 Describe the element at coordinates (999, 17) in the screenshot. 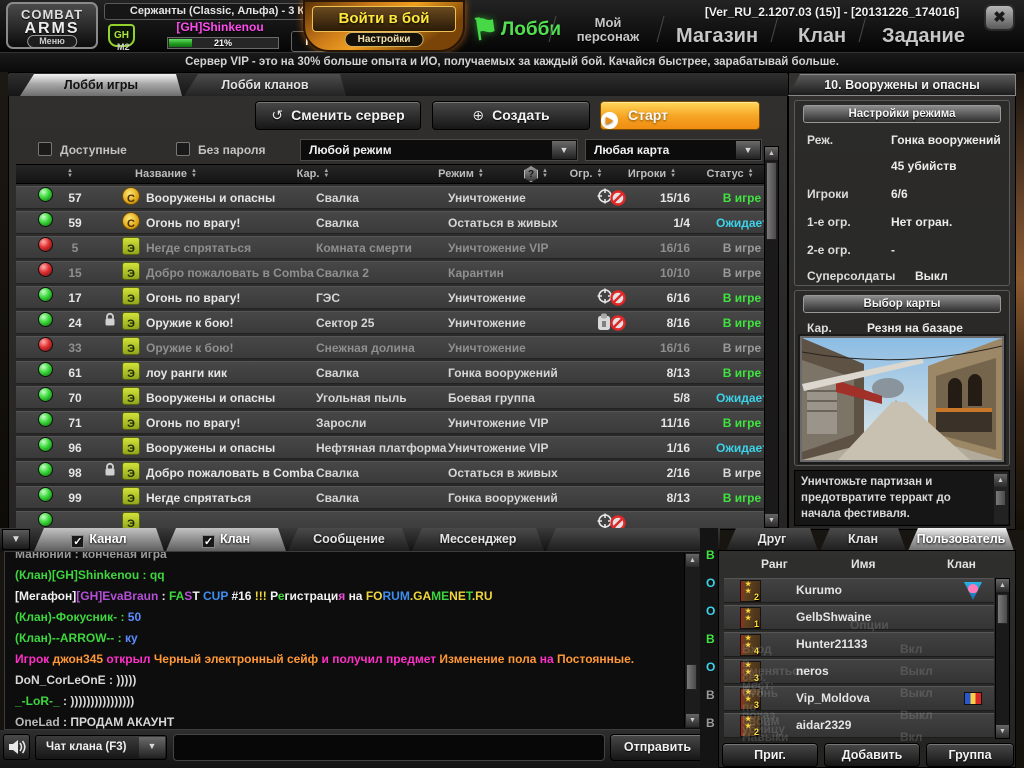

I see `close-icon: ✖` at that location.